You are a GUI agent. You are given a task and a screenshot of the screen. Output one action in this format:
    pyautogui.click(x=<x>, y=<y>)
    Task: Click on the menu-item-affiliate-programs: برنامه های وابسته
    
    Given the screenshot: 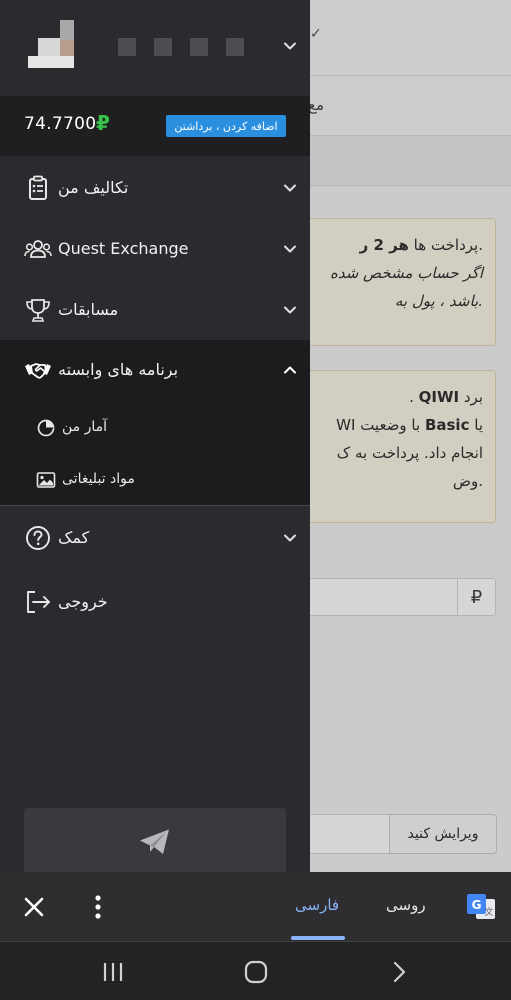 What is the action you would take?
    pyautogui.click(x=155, y=370)
    